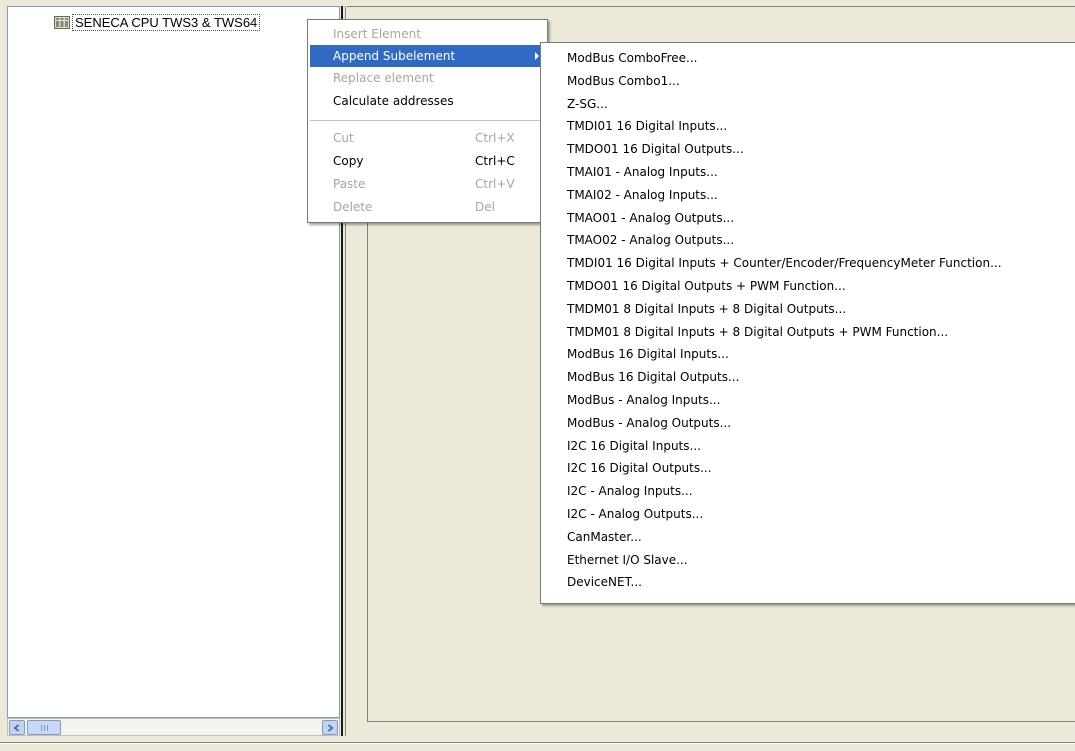 Image resolution: width=1075 pixels, height=751 pixels. I want to click on menu-item-label: Calculate addresses, so click(393, 101).